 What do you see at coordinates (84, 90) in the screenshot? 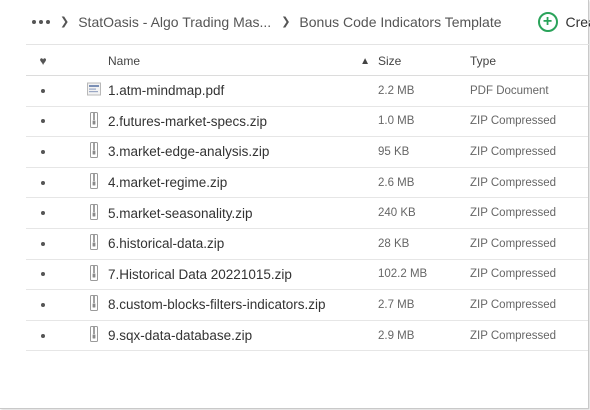
I see `pdf-file-icon` at bounding box center [84, 90].